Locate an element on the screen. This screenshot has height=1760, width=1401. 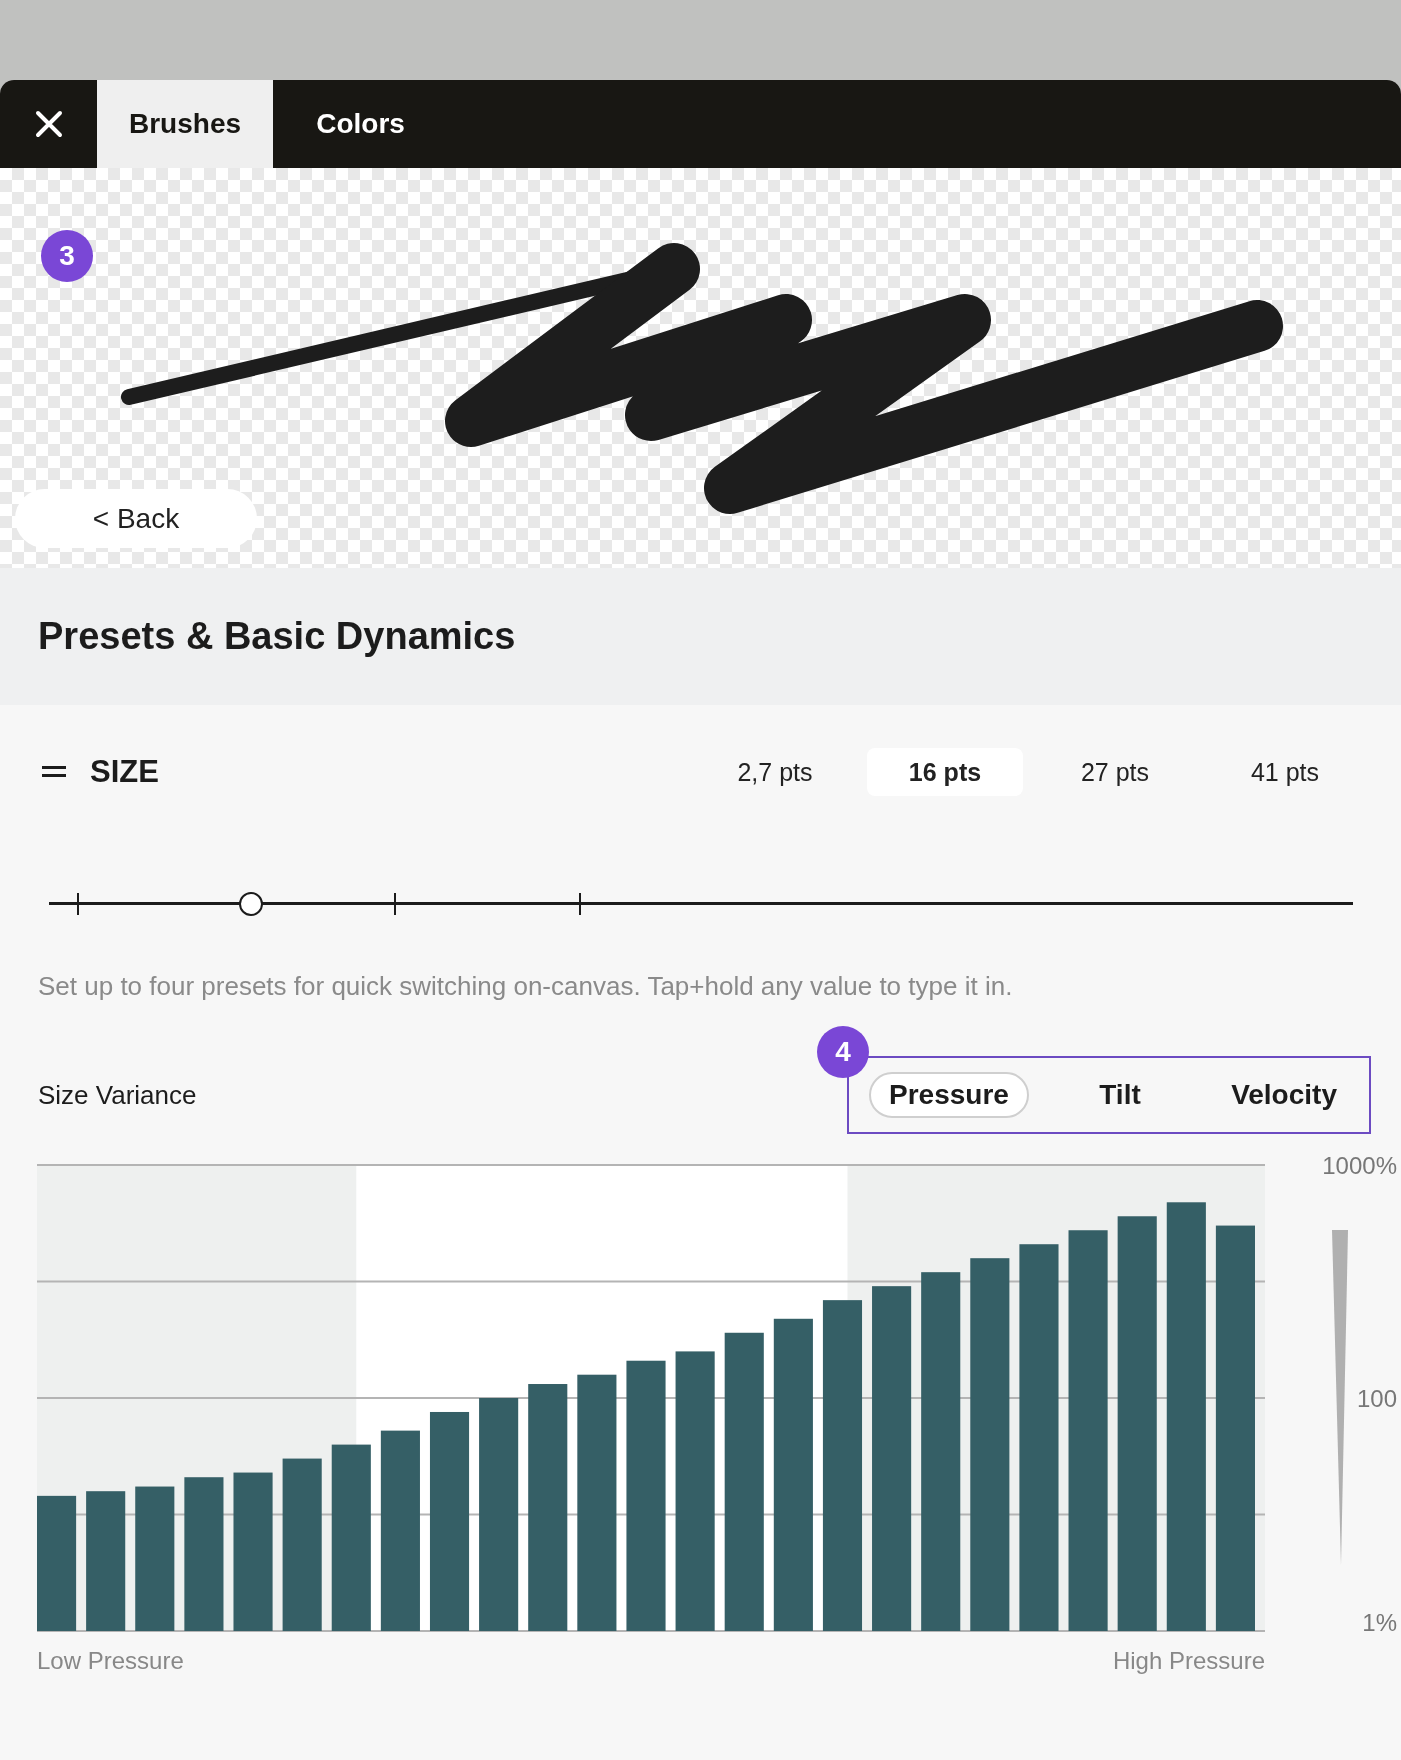
size-variance-label: Size Variance is located at coordinates (117, 1095).